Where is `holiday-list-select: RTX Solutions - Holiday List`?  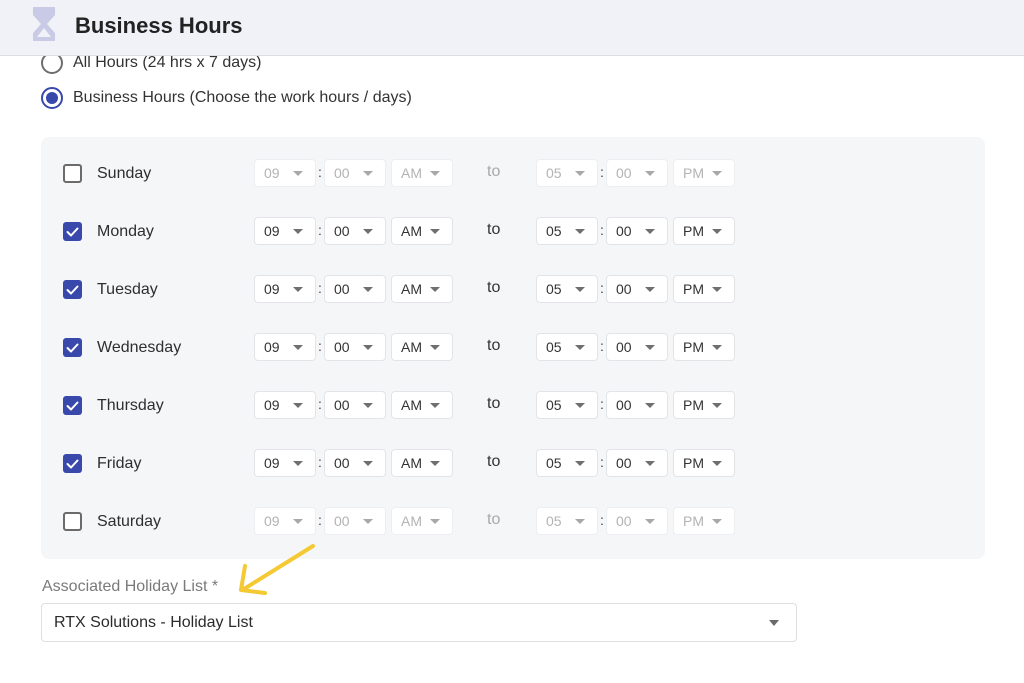
holiday-list-select: RTX Solutions - Holiday List is located at coordinates (419, 622).